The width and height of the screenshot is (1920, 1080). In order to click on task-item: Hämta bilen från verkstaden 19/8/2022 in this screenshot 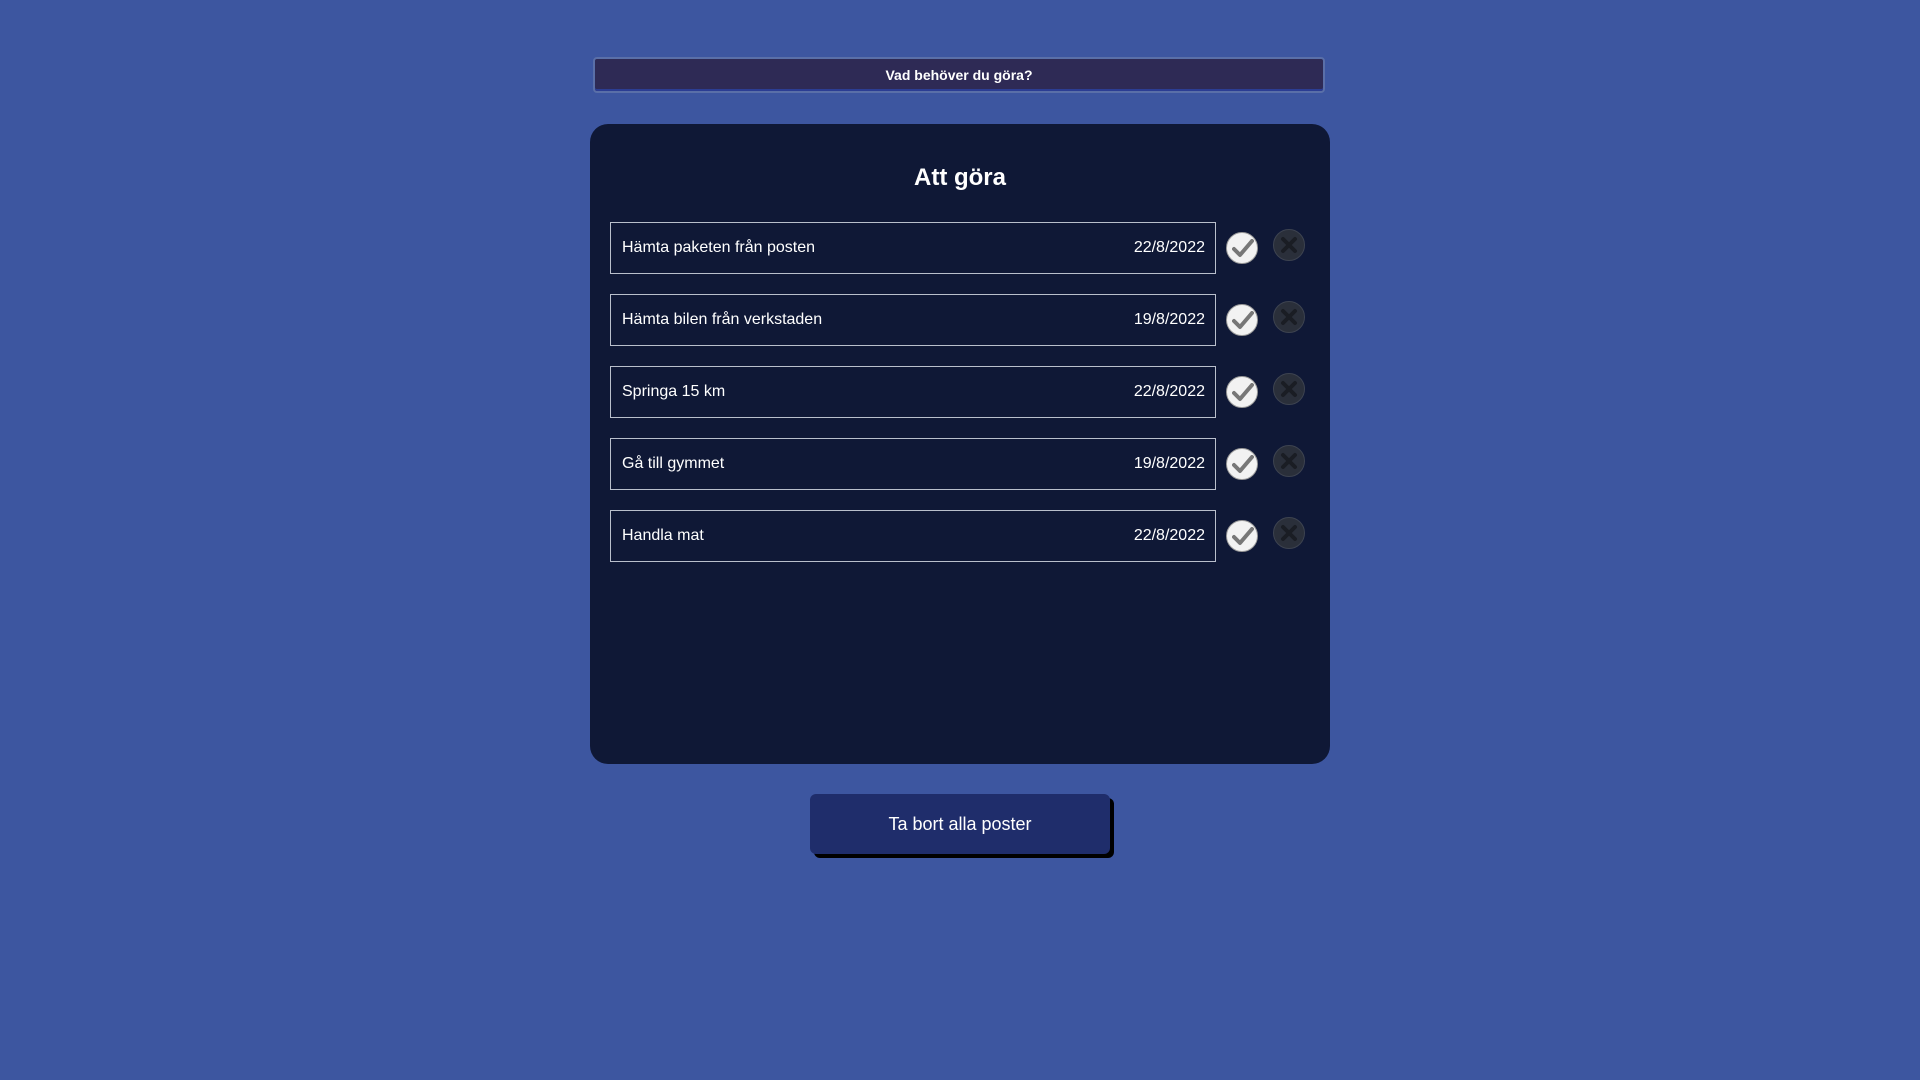, I will do `click(913, 320)`.